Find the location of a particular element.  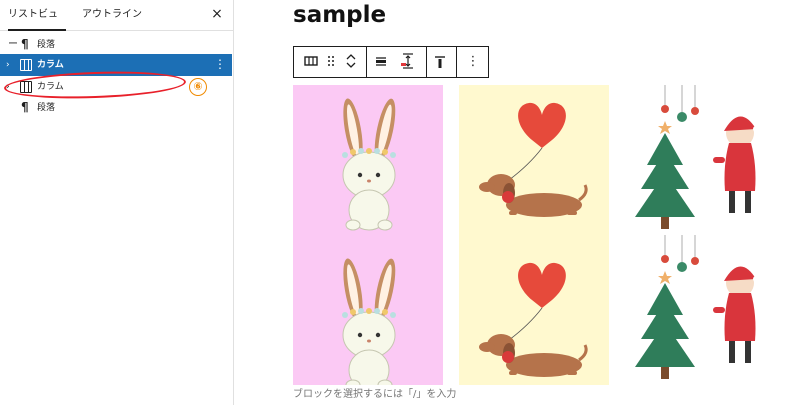

chevron-right-icon: › is located at coordinates (8, 65).